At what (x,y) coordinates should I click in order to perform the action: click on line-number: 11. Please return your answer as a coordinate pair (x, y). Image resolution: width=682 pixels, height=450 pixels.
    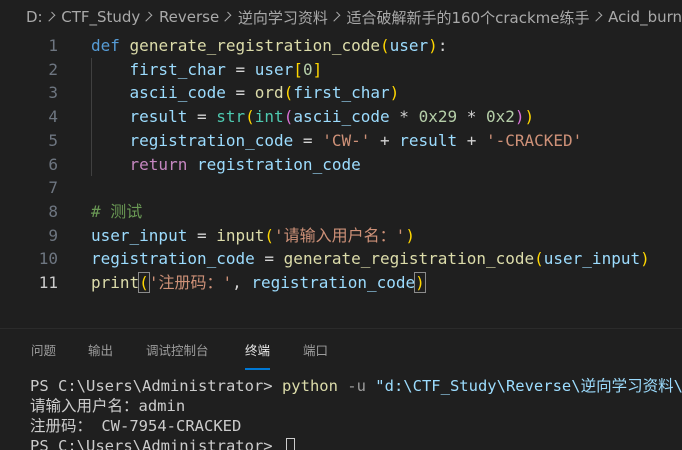
    Looking at the image, I should click on (48, 282).